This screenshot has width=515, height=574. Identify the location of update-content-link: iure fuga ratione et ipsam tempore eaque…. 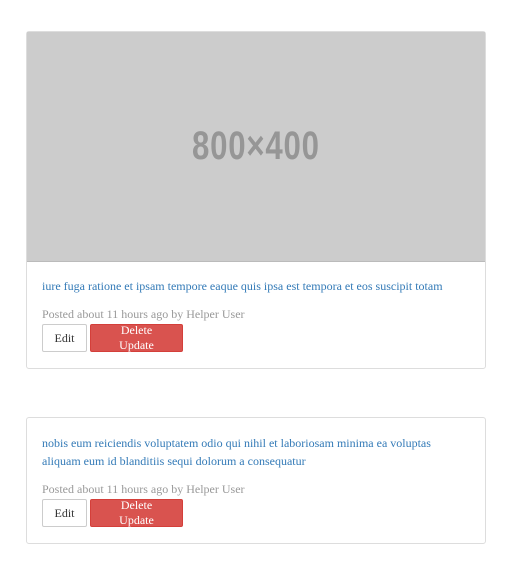
(256, 286).